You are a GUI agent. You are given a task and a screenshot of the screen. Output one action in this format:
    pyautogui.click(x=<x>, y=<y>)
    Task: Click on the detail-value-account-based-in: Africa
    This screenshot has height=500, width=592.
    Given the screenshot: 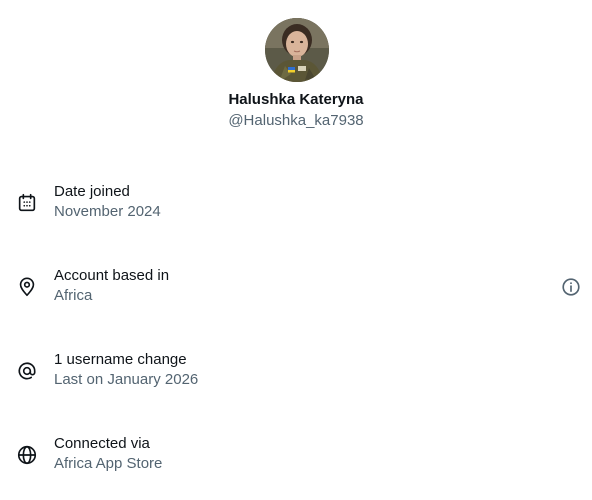 What is the action you would take?
    pyautogui.click(x=73, y=295)
    